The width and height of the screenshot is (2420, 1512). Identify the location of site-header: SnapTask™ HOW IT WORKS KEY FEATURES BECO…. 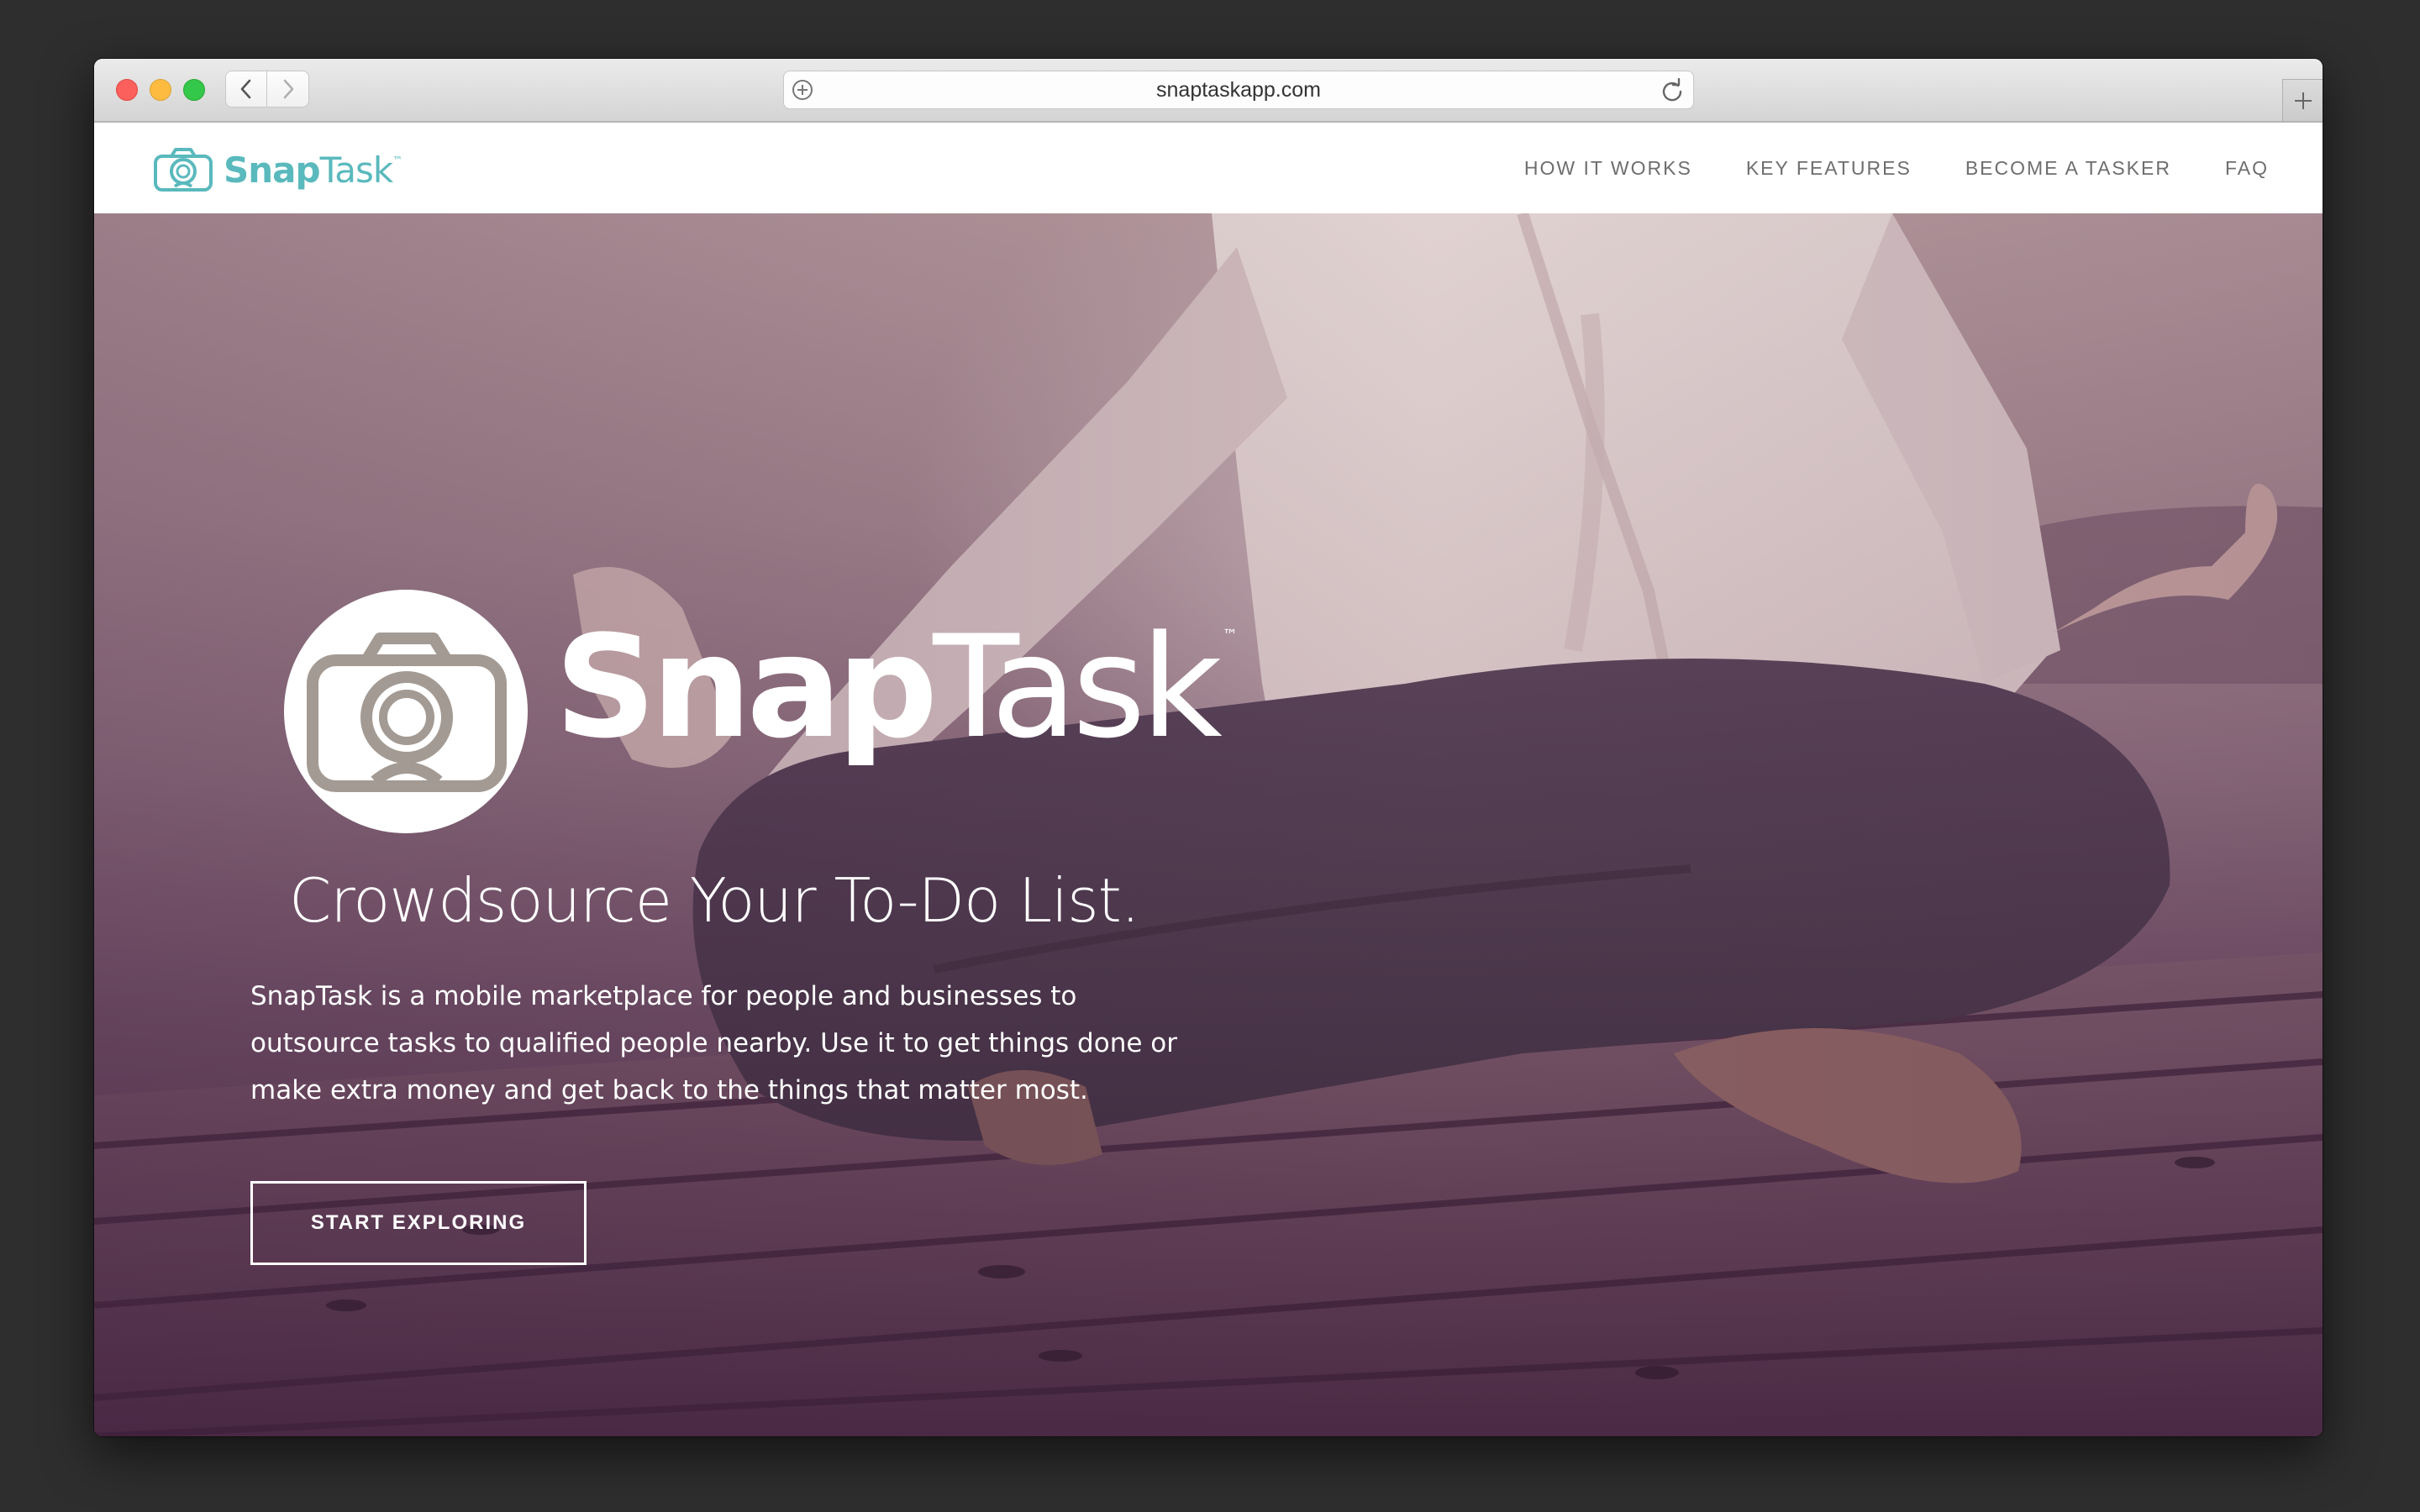
(1208, 168).